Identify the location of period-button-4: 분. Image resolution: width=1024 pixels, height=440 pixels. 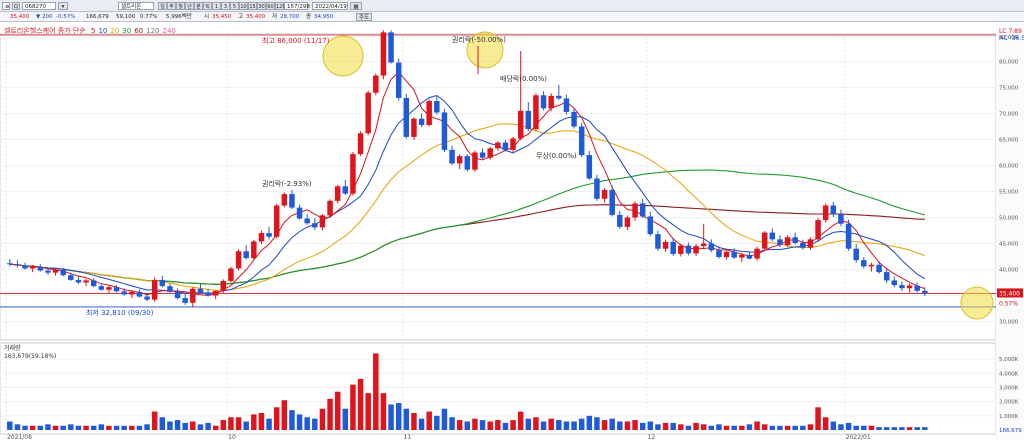
(198, 6).